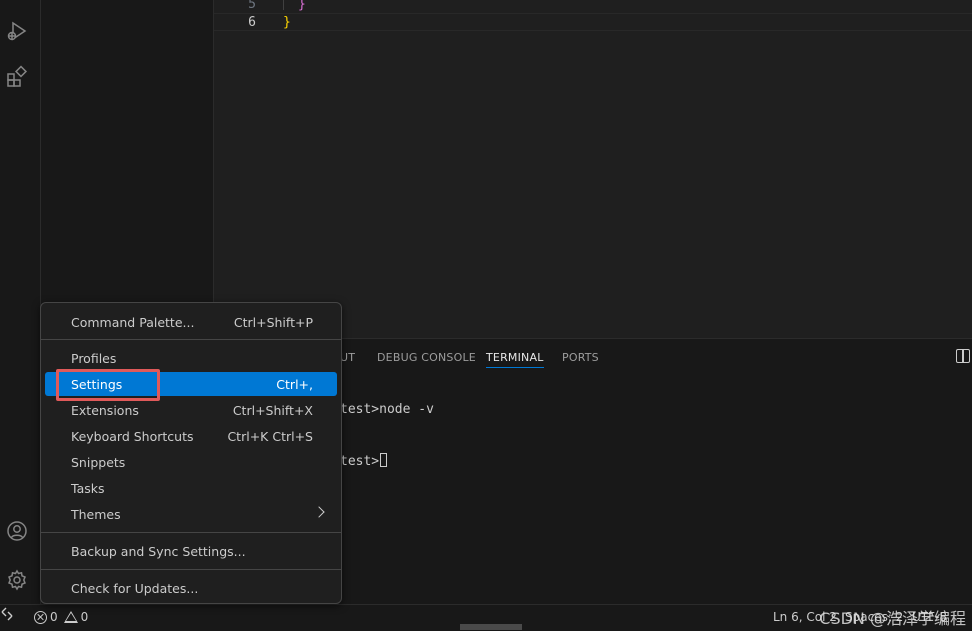  What do you see at coordinates (892, 618) in the screenshot?
I see `watermark: CSDN @浩泽学编程` at bounding box center [892, 618].